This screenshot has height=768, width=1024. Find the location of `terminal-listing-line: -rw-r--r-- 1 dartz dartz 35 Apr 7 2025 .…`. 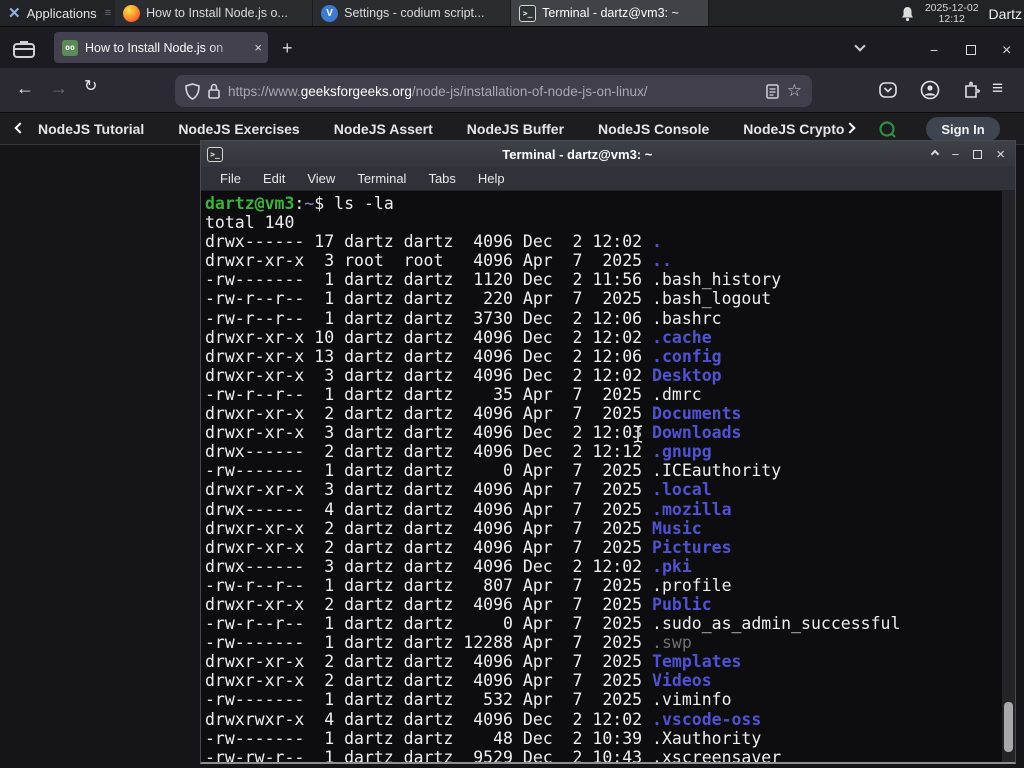

terminal-listing-line: -rw-r--r-- 1 dartz dartz 35 Apr 7 2025 .… is located at coordinates (453, 394).